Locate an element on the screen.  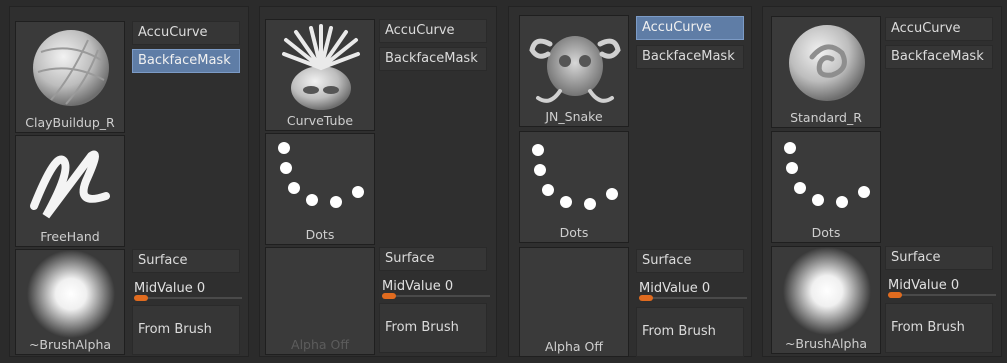
stroke-thumbnail-freehand: FreeHand is located at coordinates (70, 191).